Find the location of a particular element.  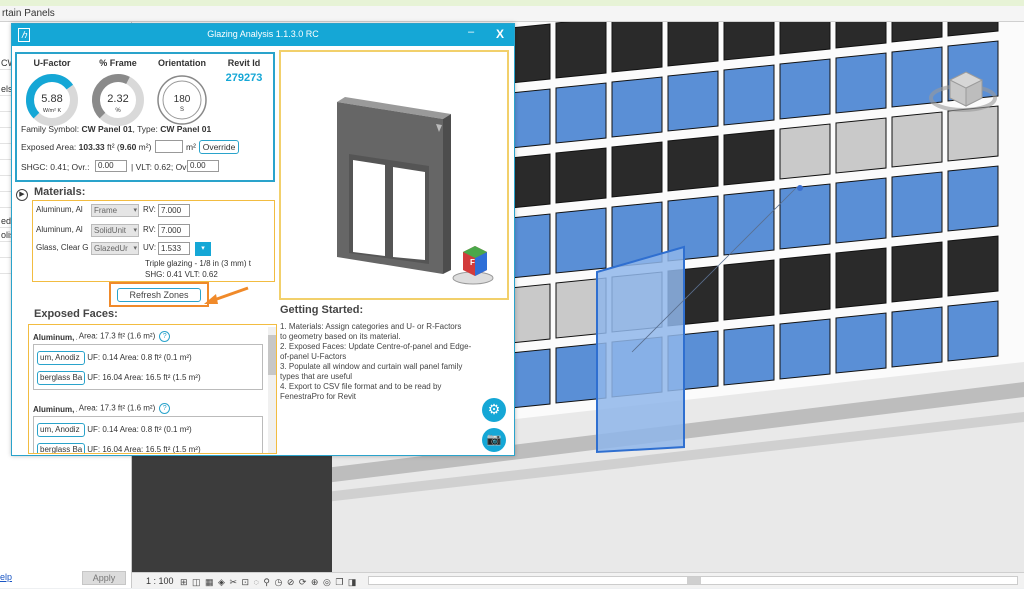

faces-scrollbar is located at coordinates (272, 390).